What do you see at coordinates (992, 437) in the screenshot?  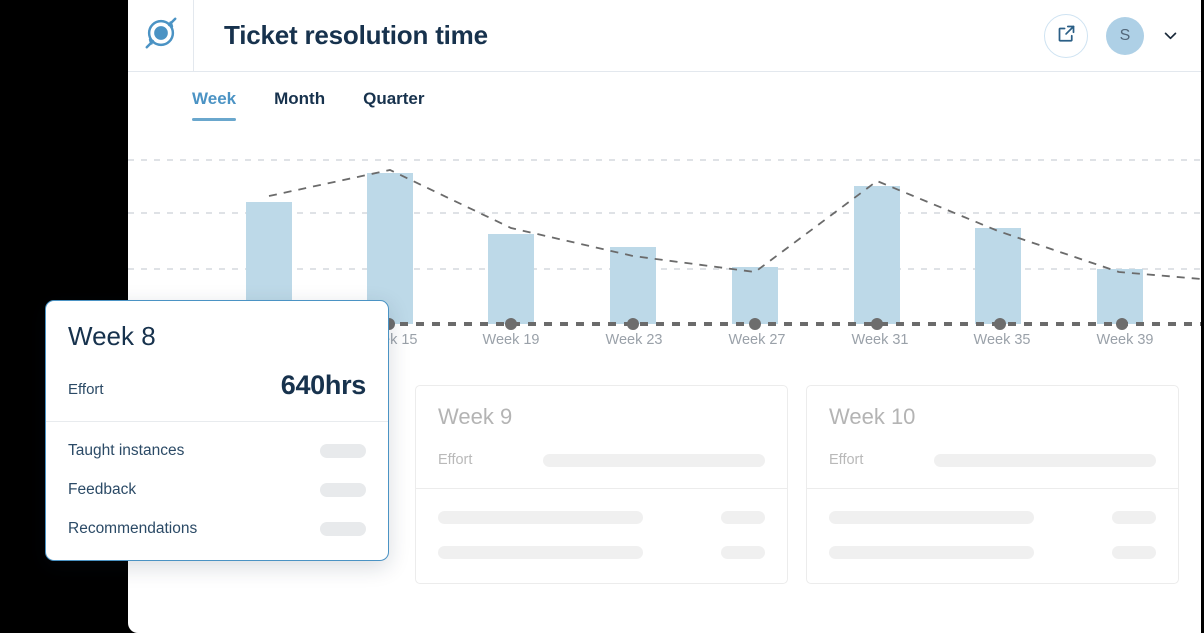 I see `card-header: Week 10 Effort` at bounding box center [992, 437].